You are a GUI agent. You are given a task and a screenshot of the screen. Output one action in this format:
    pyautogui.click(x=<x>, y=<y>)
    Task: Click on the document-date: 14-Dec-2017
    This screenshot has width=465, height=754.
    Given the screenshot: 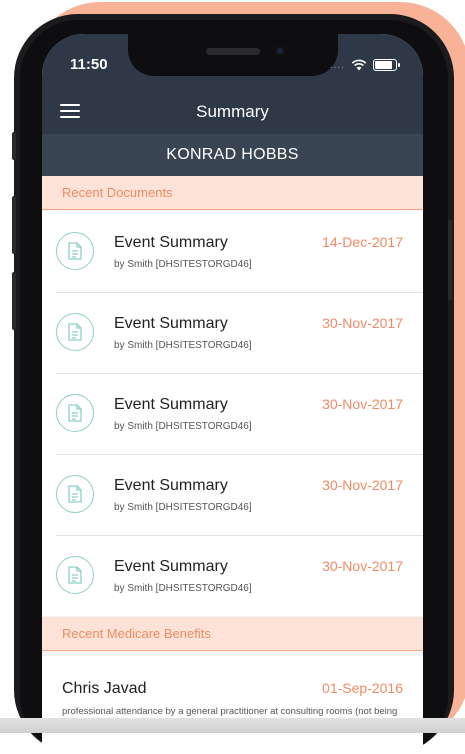 What is the action you would take?
    pyautogui.click(x=362, y=242)
    